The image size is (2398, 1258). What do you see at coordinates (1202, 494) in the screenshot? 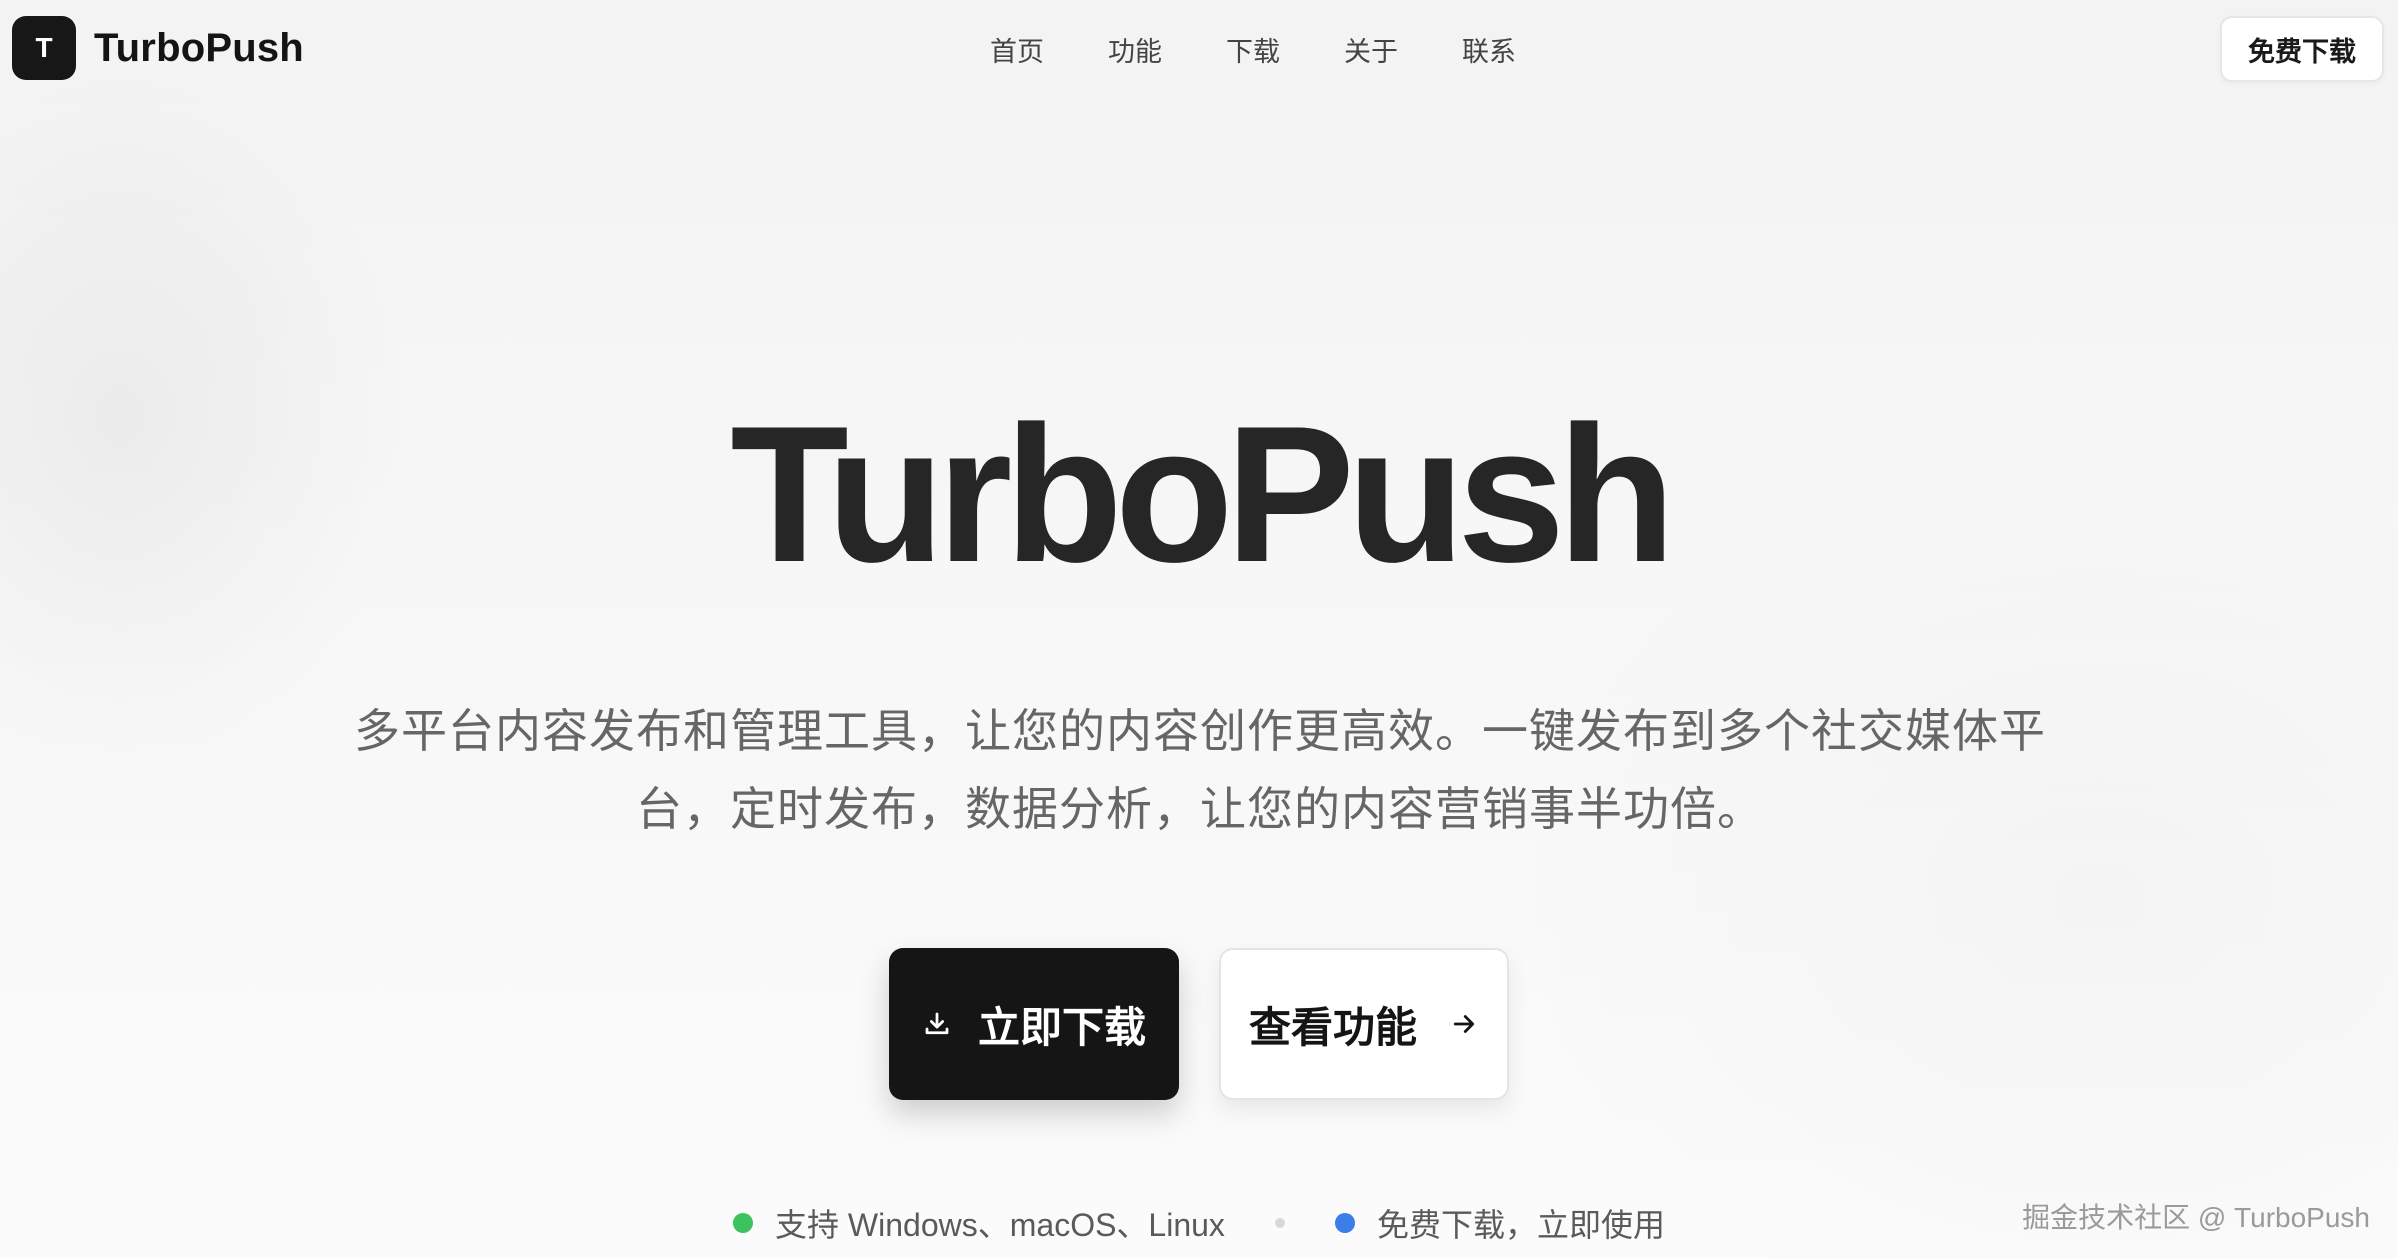
I see `hero-title: TurboPush` at bounding box center [1202, 494].